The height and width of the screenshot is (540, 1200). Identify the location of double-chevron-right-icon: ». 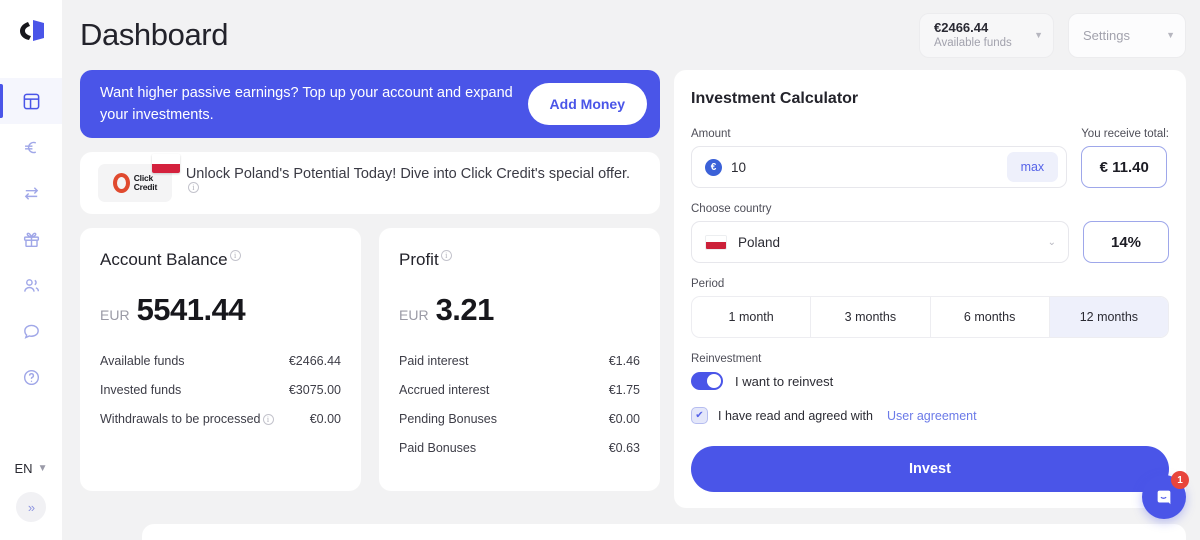
(31, 507).